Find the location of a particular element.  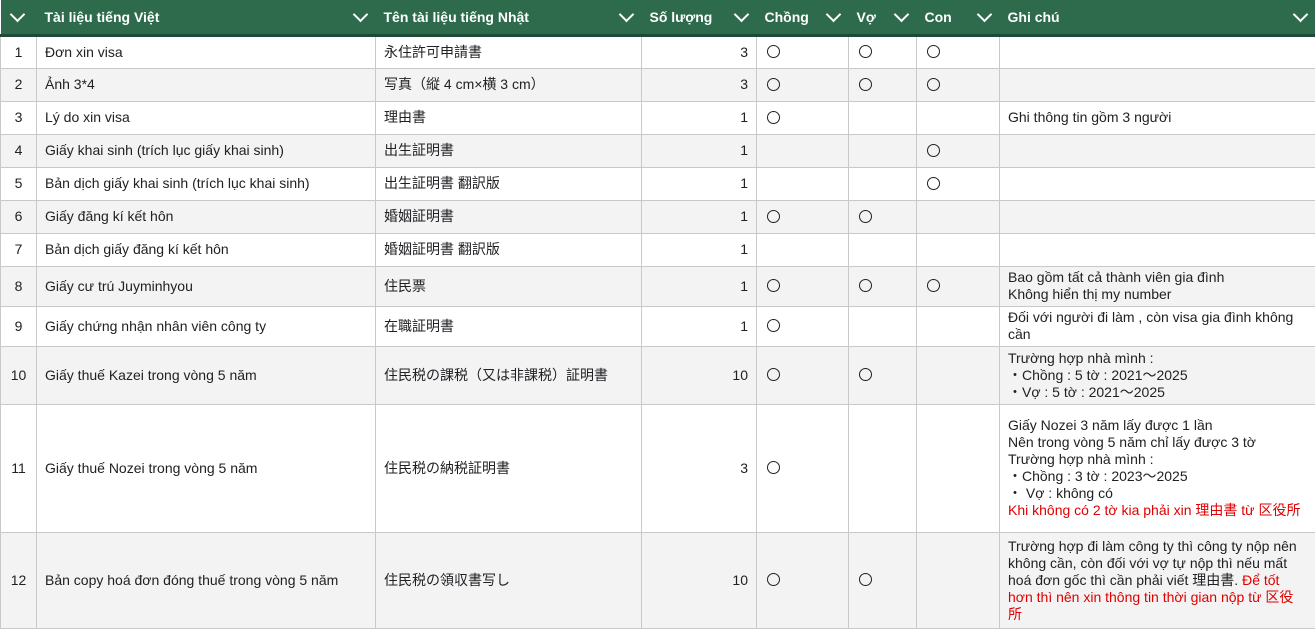

vn-doc-cell: Ảnh 3*4 is located at coordinates (206, 84).